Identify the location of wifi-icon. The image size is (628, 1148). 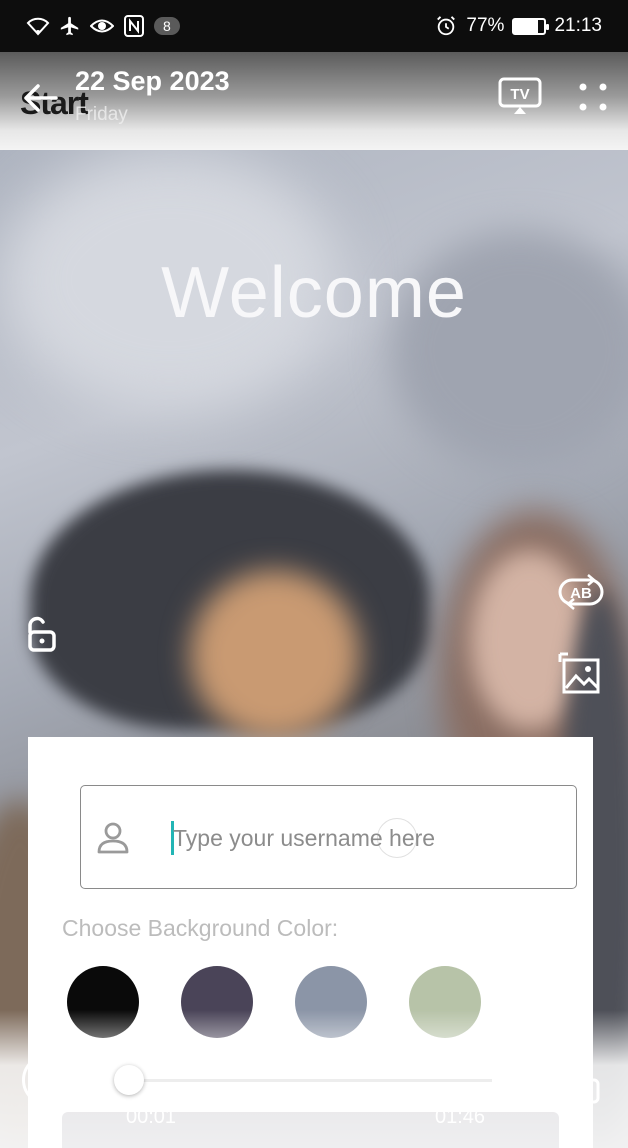
(38, 26).